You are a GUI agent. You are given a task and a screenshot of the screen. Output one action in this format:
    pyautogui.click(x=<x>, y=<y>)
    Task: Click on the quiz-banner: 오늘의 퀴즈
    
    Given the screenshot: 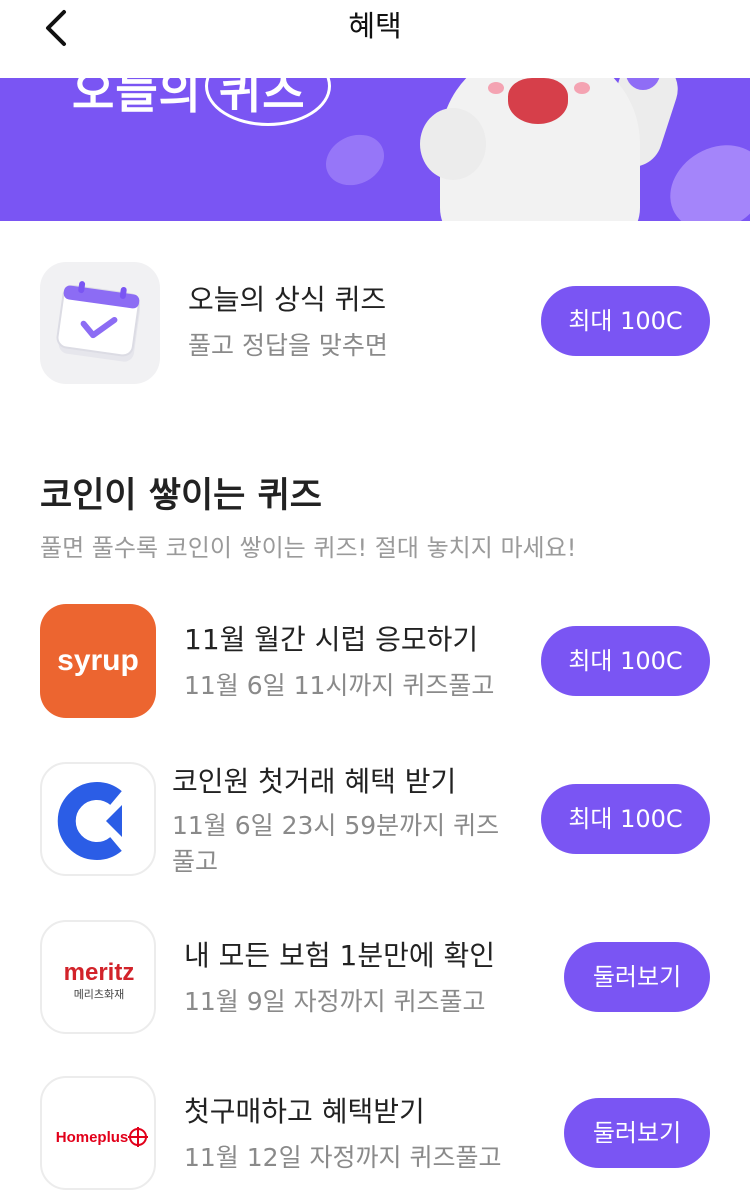 What is the action you would take?
    pyautogui.click(x=375, y=149)
    